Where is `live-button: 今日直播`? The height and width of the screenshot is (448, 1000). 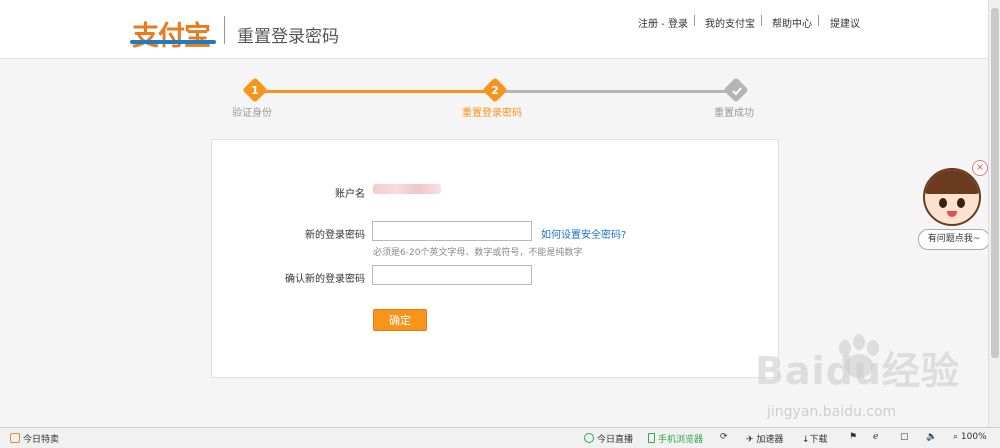 live-button: 今日直播 is located at coordinates (608, 438).